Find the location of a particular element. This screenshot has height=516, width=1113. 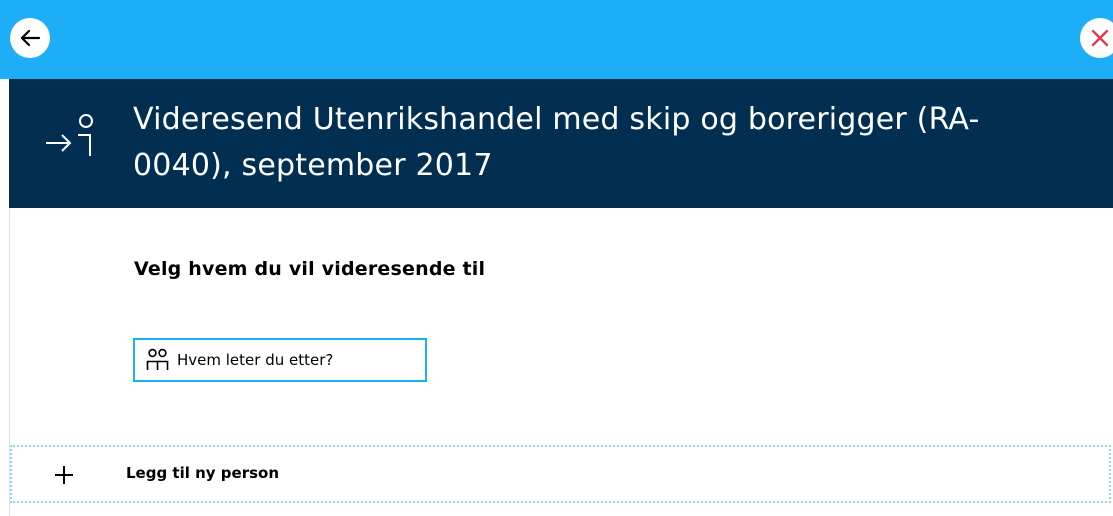

add-person-button: Legg til ny person is located at coordinates (560, 474).